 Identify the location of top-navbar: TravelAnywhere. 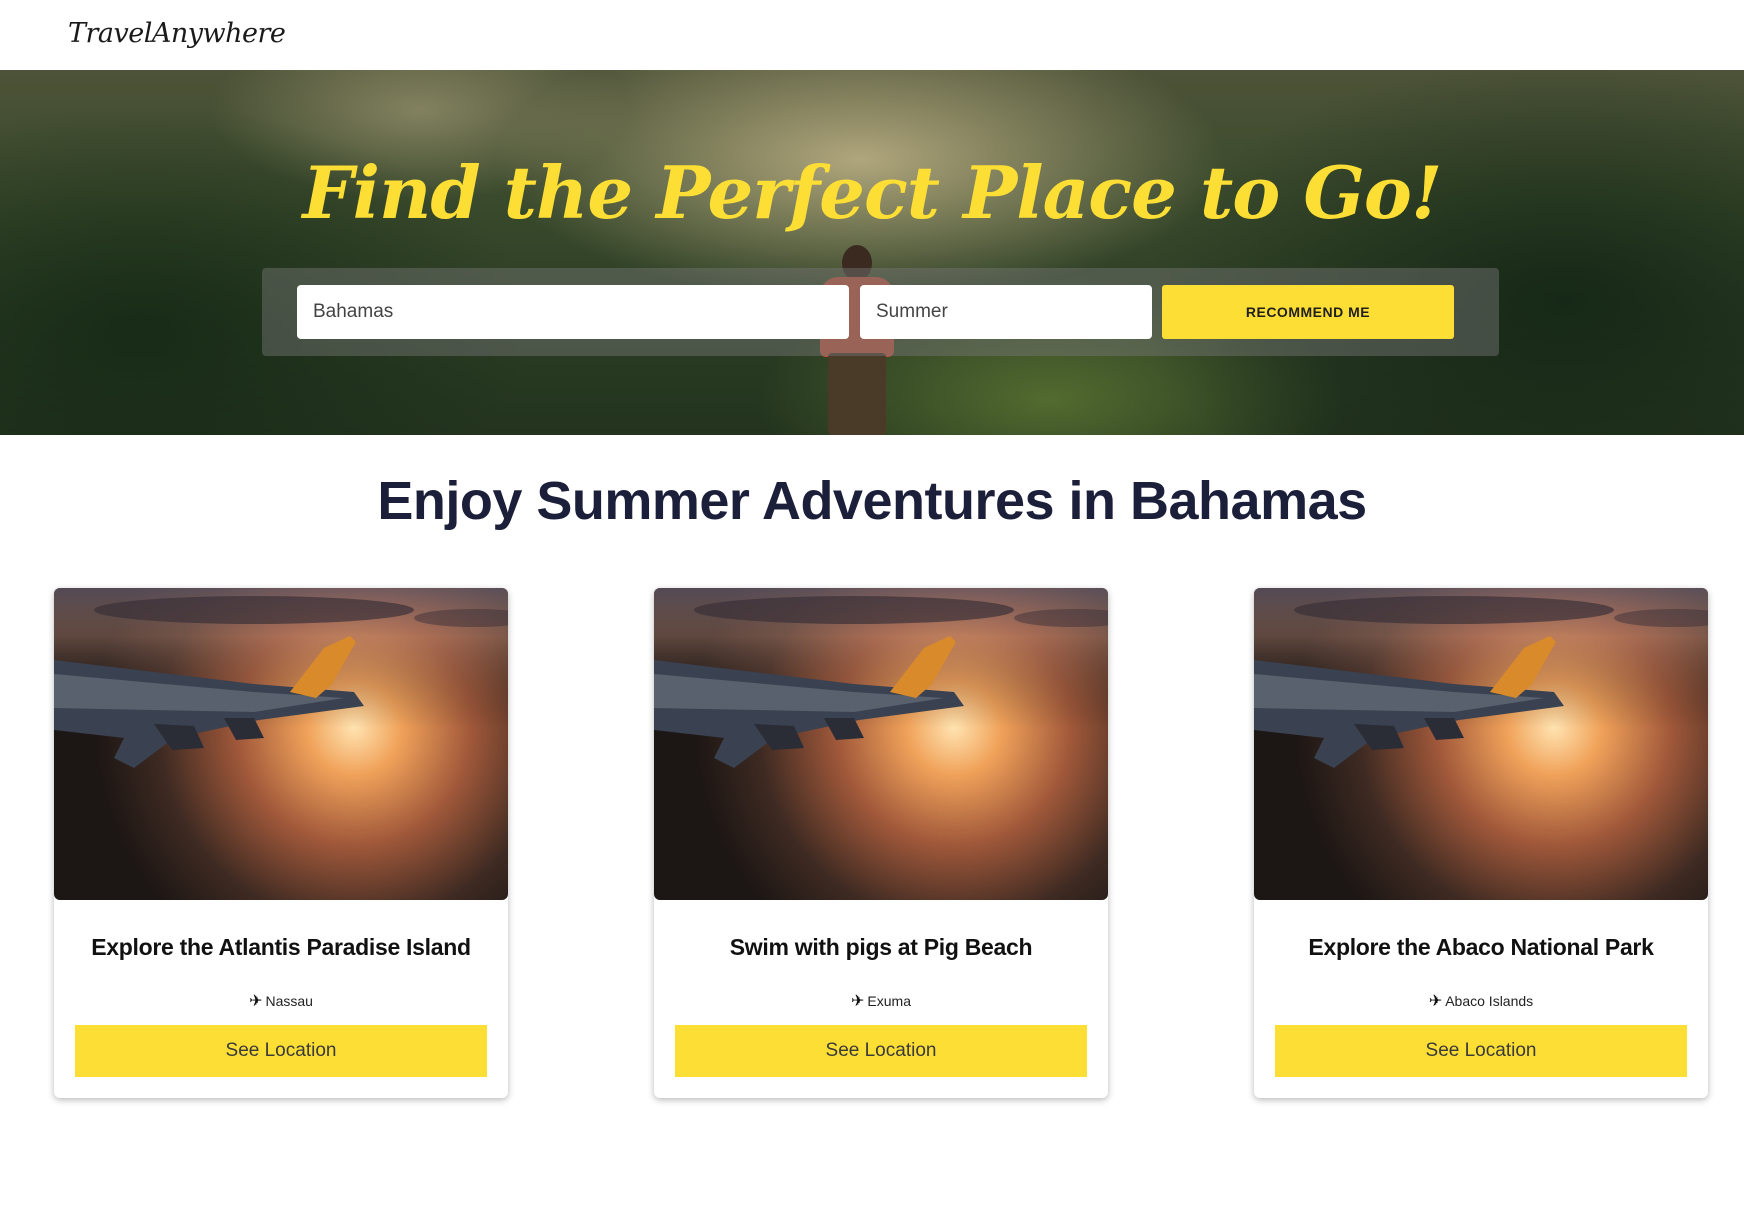
(872, 35).